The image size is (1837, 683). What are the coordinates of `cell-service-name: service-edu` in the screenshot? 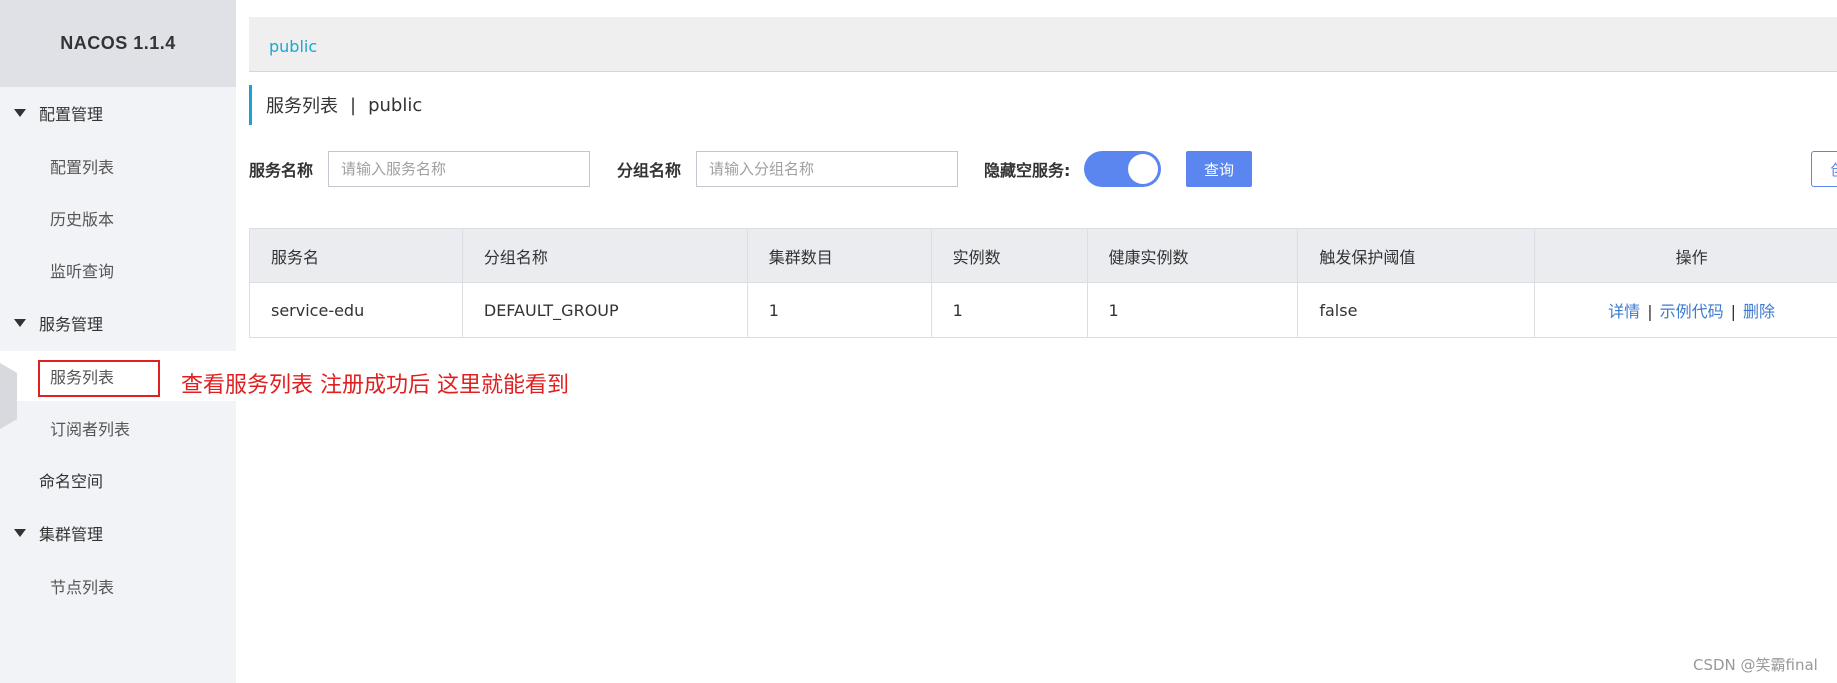 It's located at (356, 310).